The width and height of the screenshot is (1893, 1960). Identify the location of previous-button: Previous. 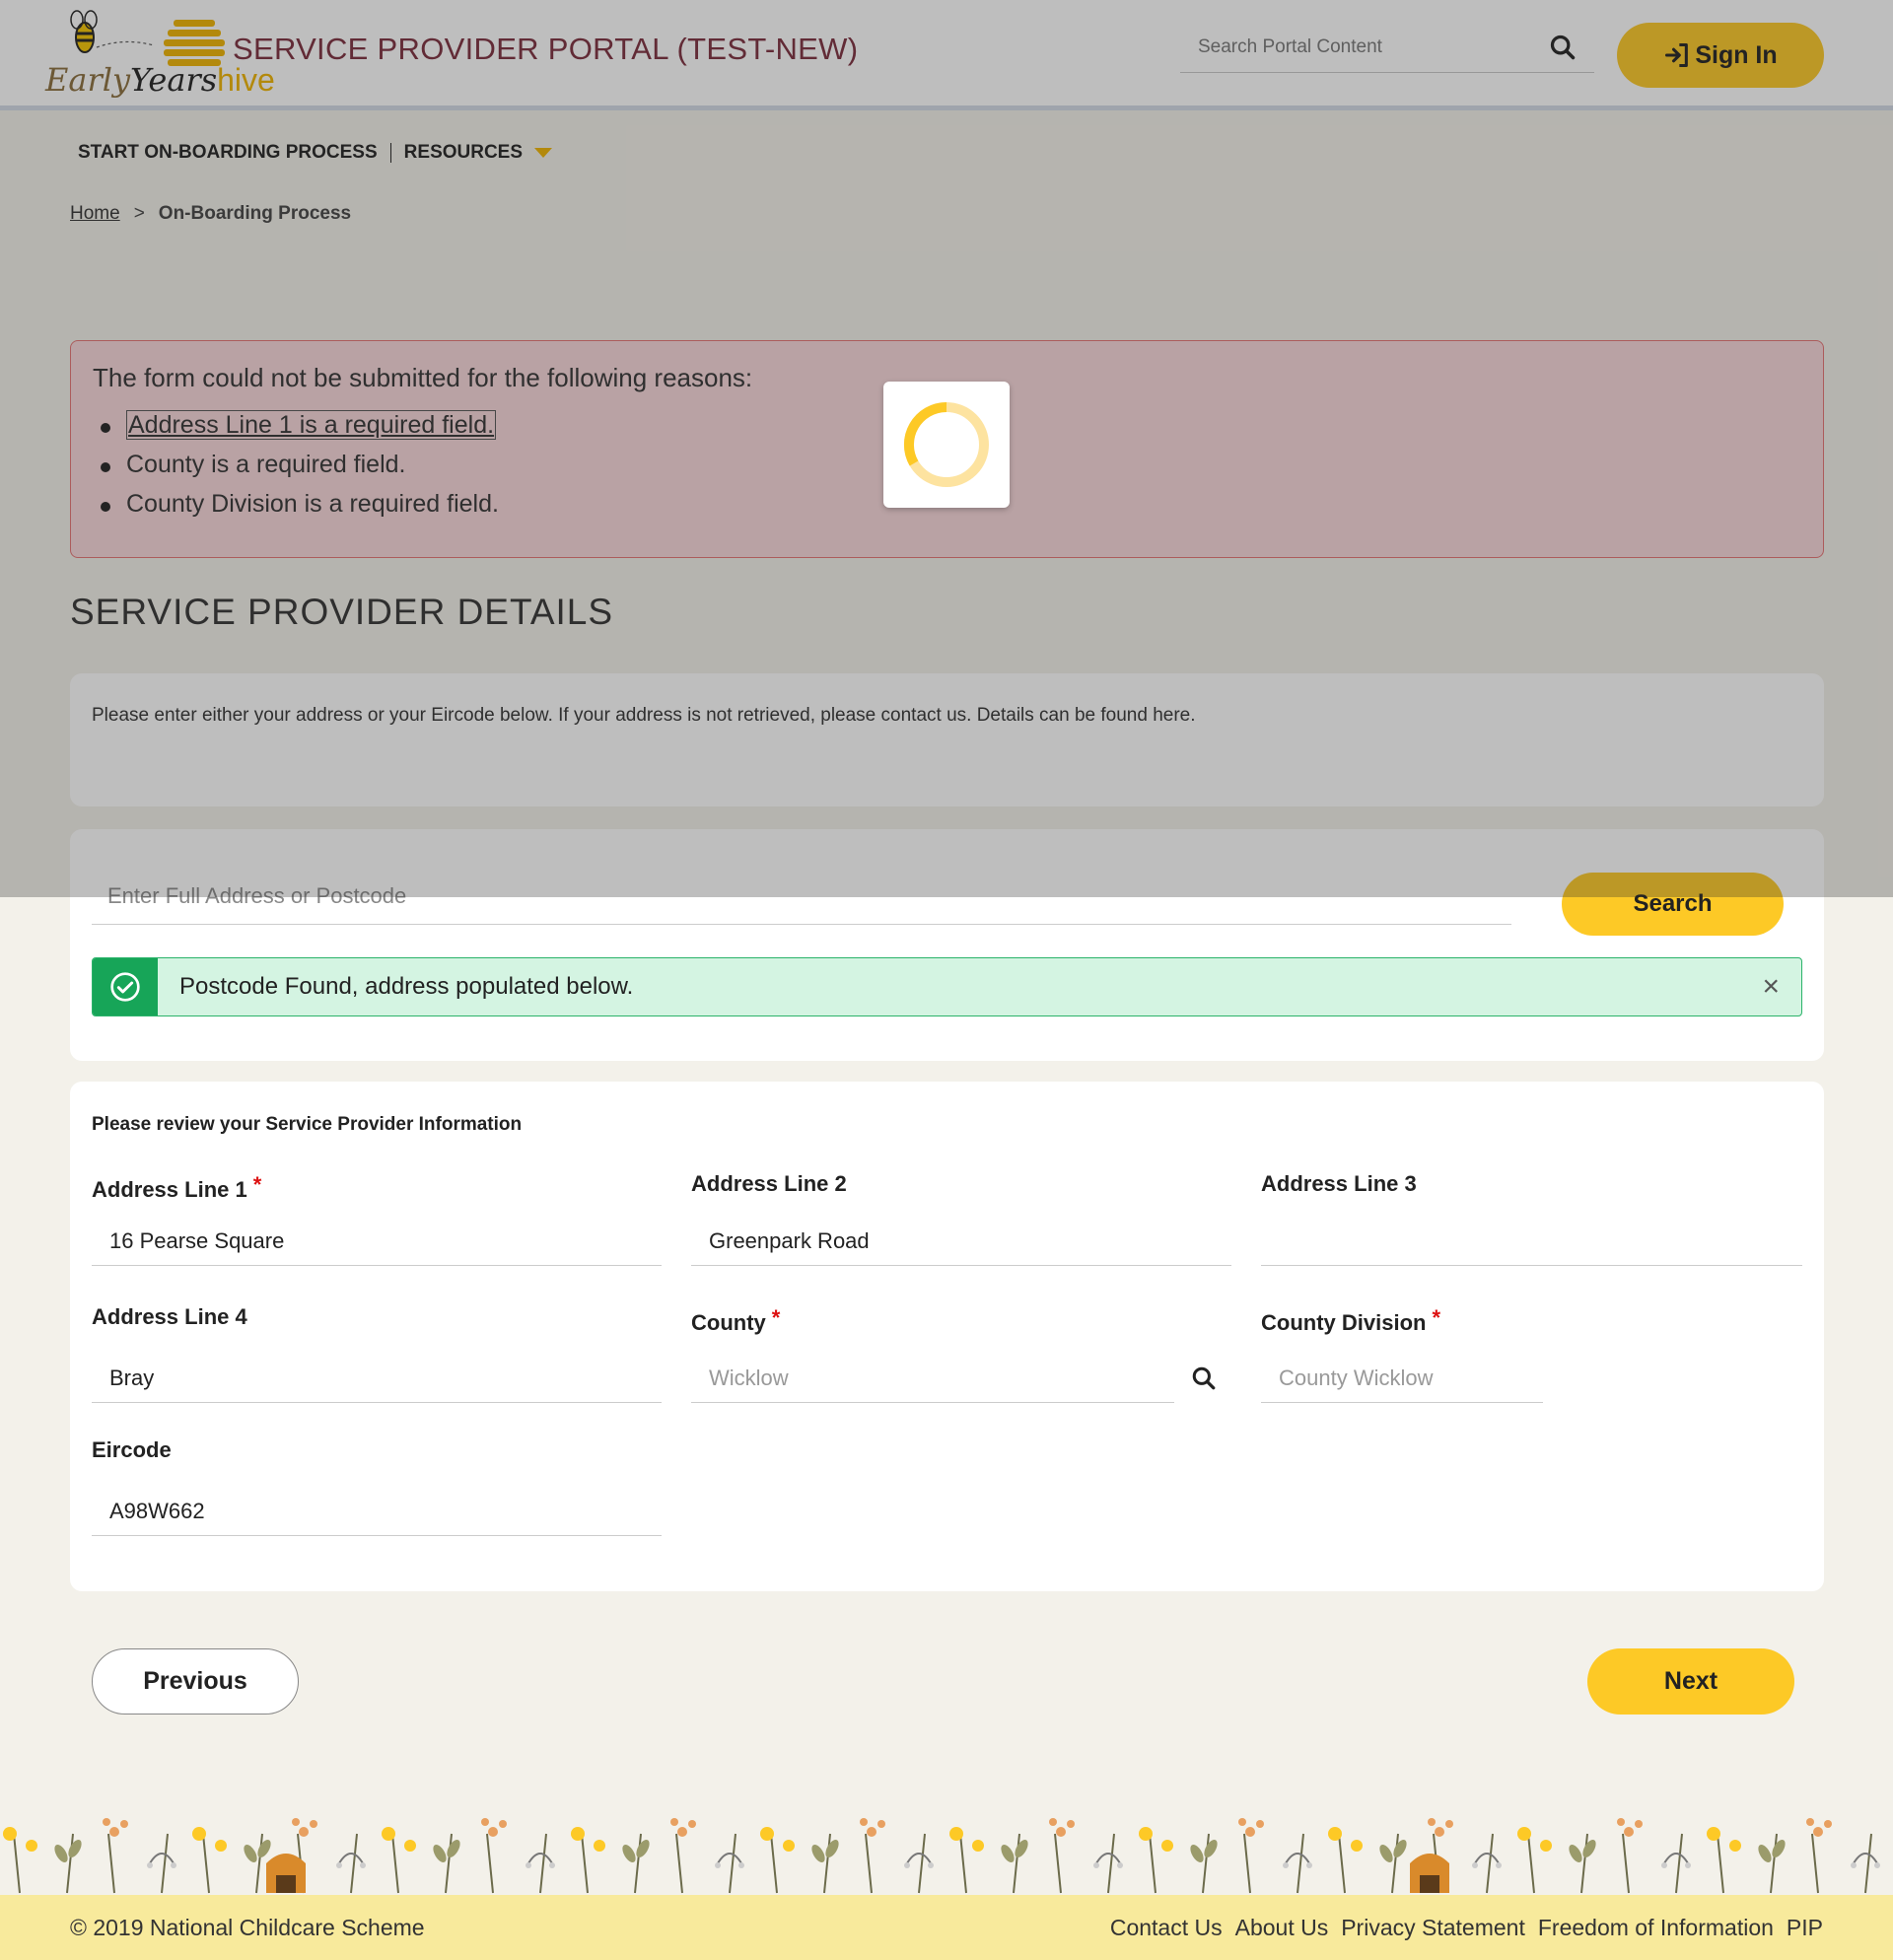
(196, 1681).